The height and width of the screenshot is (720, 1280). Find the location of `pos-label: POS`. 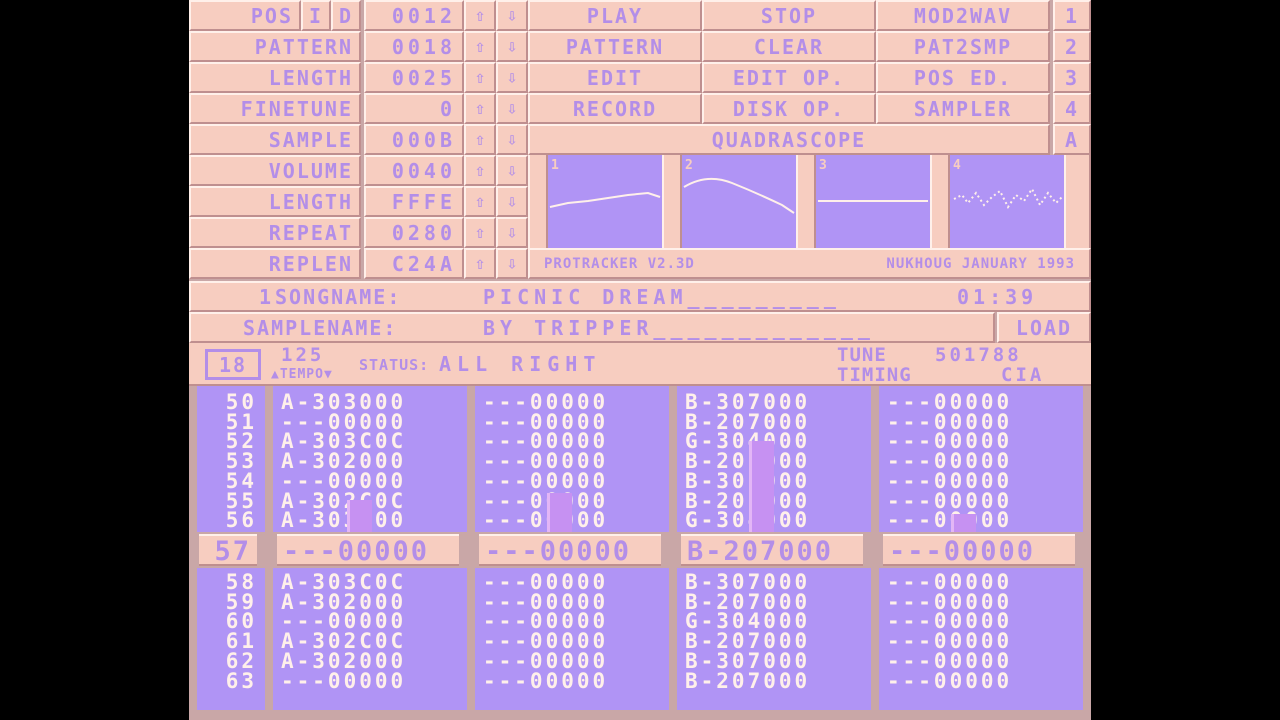

pos-label: POS is located at coordinates (245, 15).